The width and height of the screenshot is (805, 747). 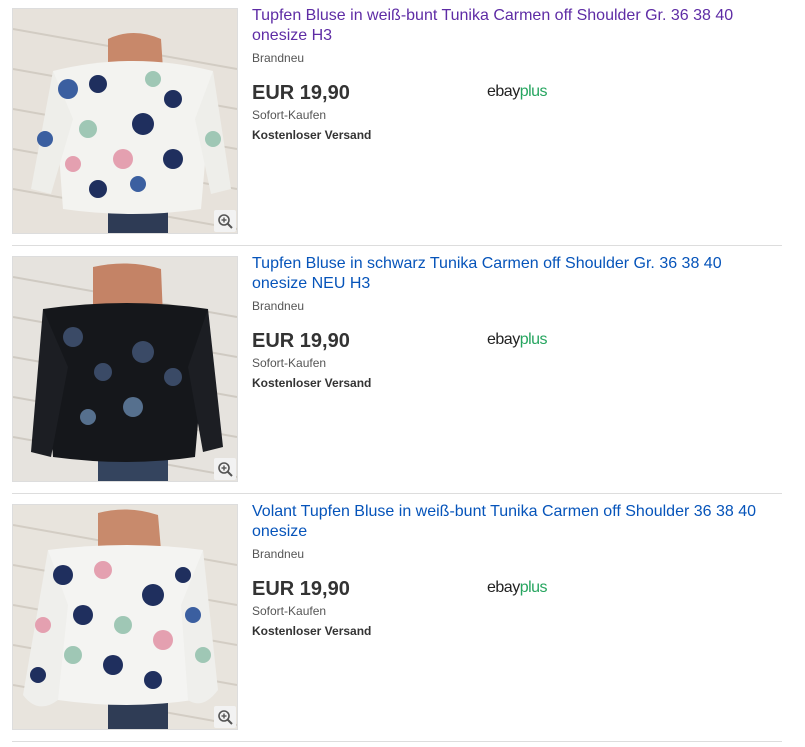 I want to click on scrollbar, so click(x=800, y=373).